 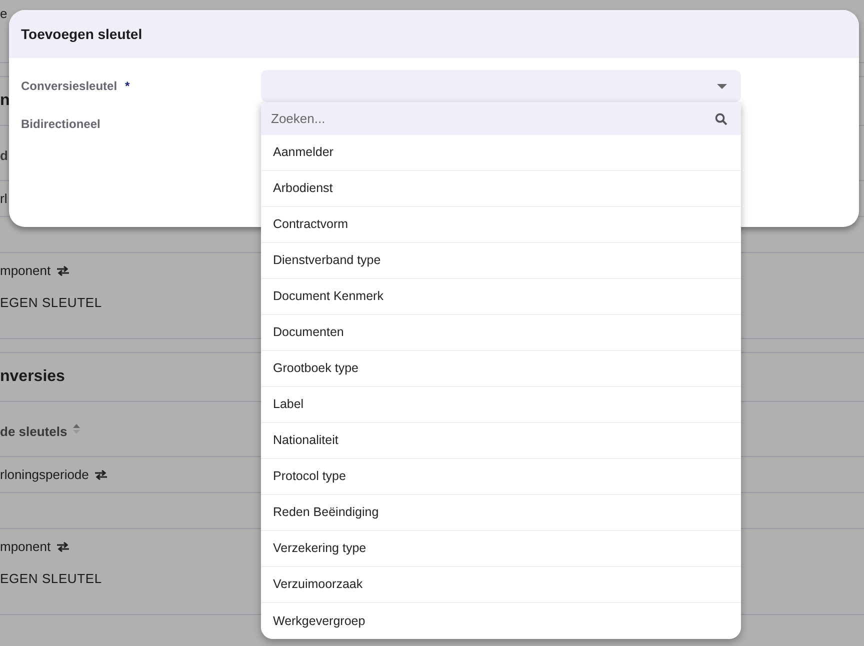 I want to click on dropdown-option: Protocol type, so click(x=501, y=477).